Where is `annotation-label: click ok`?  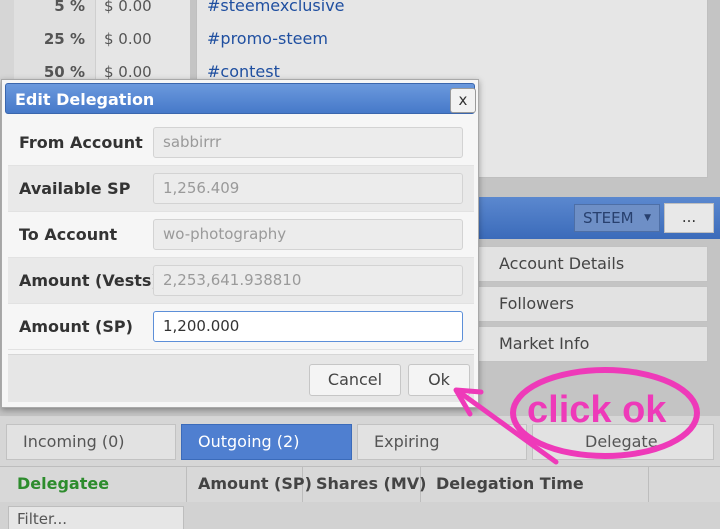 annotation-label: click ok is located at coordinates (597, 410).